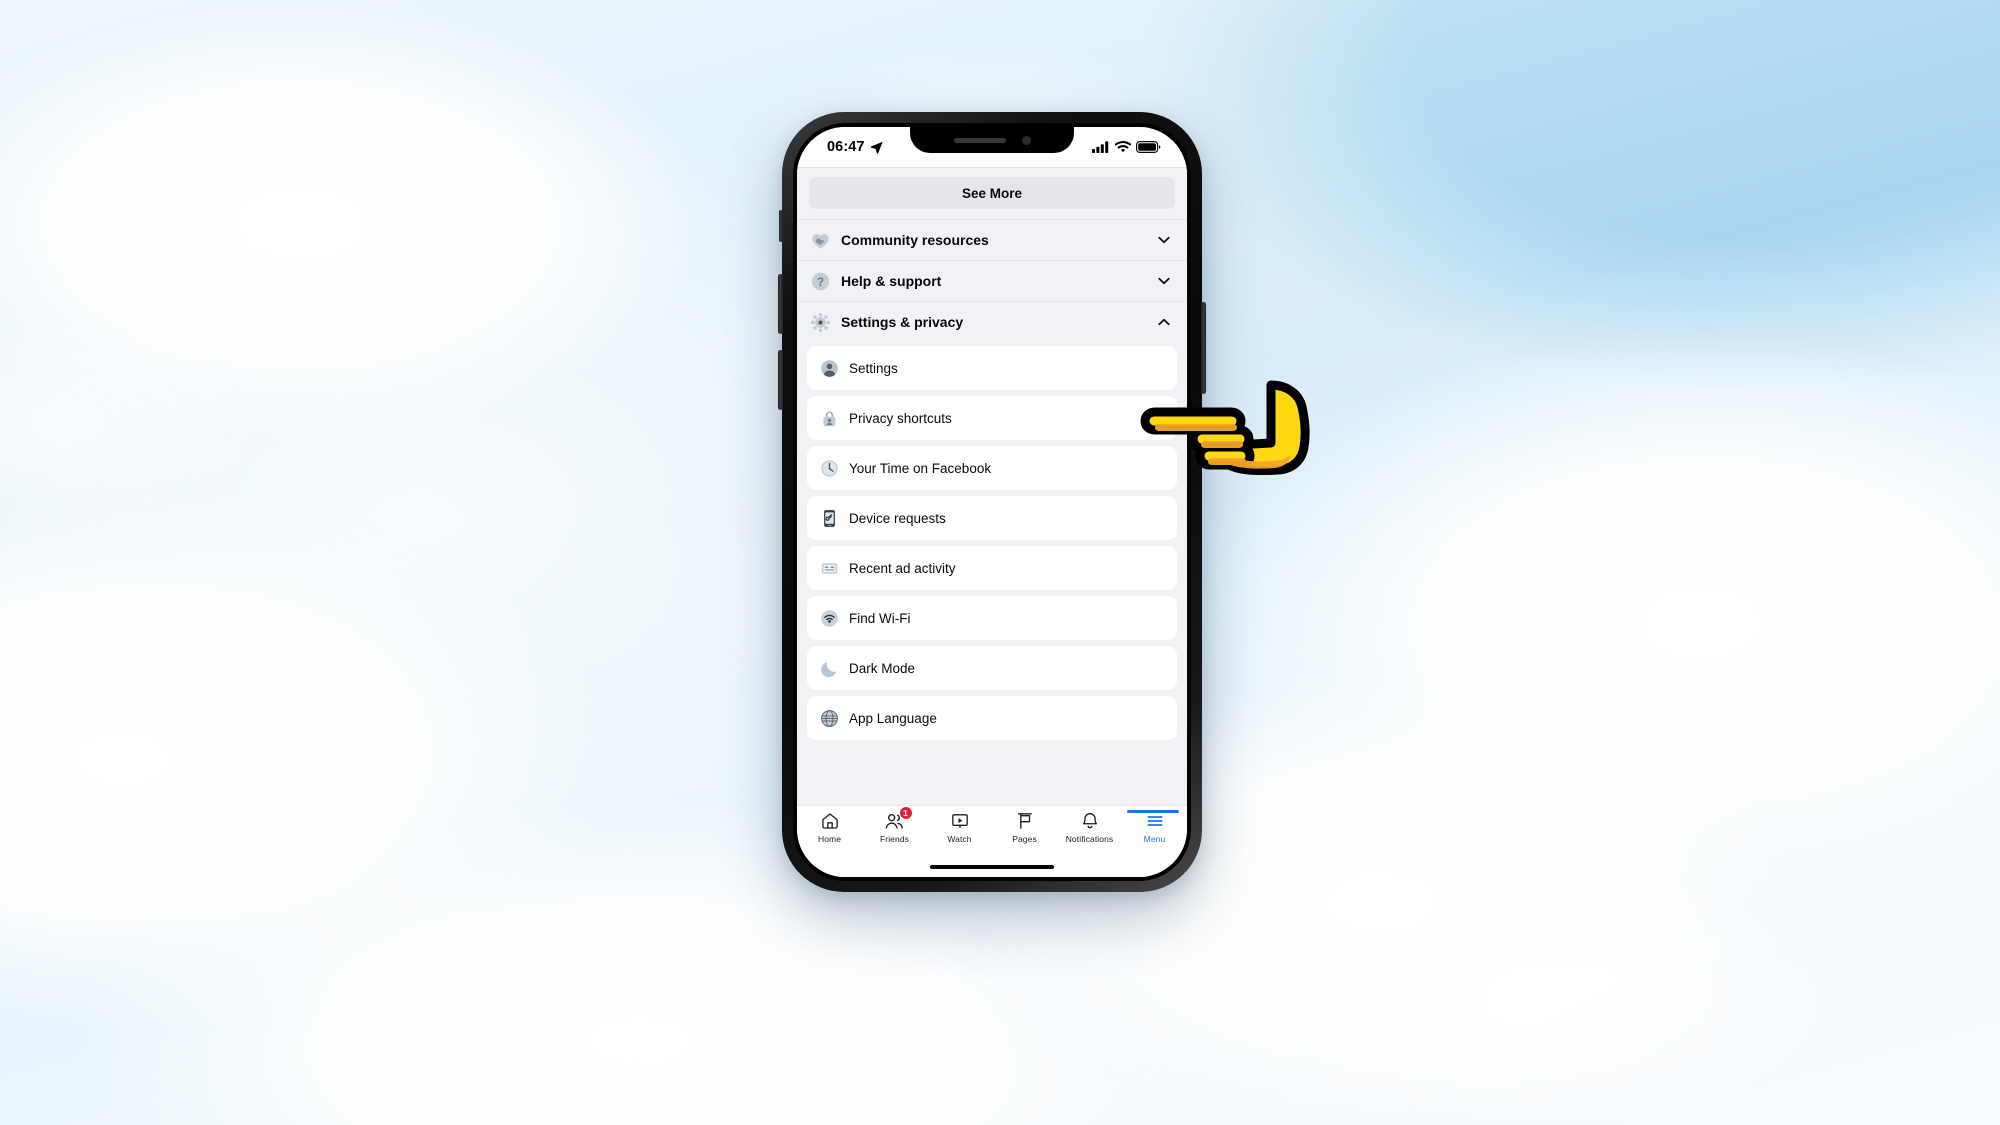 Image resolution: width=2000 pixels, height=1125 pixels. What do you see at coordinates (780, 380) in the screenshot?
I see `volume-down-button` at bounding box center [780, 380].